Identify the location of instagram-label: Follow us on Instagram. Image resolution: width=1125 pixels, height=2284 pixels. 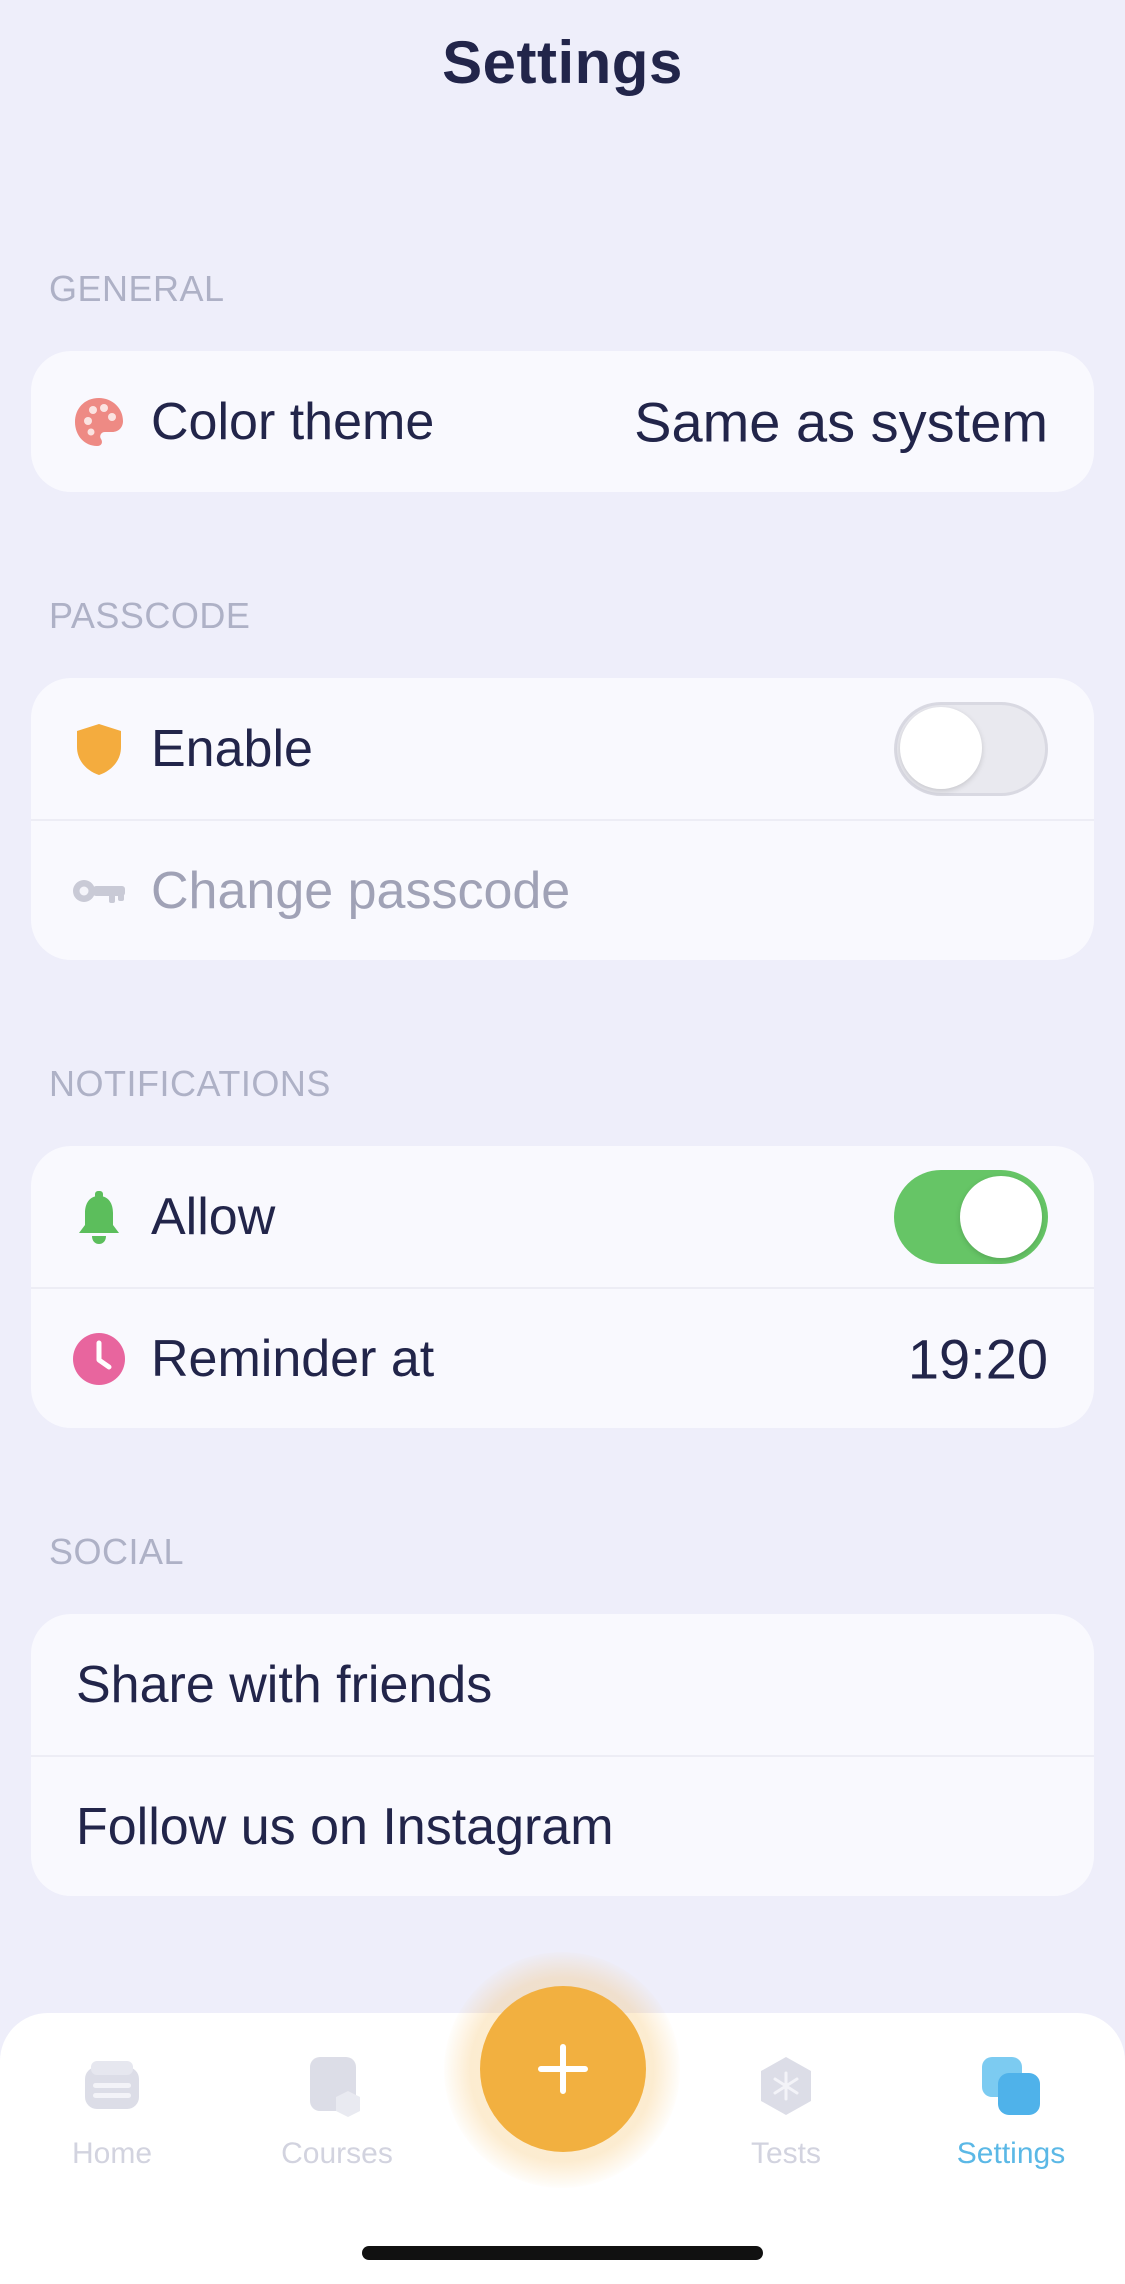
(345, 1826).